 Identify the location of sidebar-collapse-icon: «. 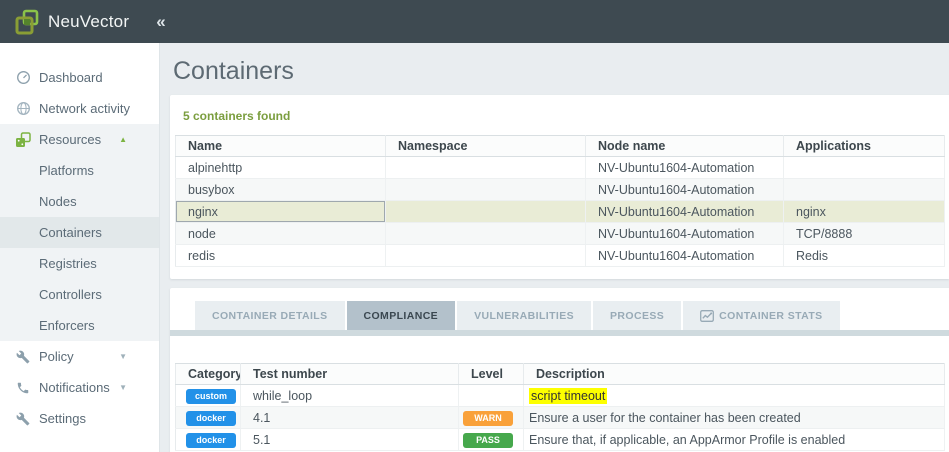
(160, 22).